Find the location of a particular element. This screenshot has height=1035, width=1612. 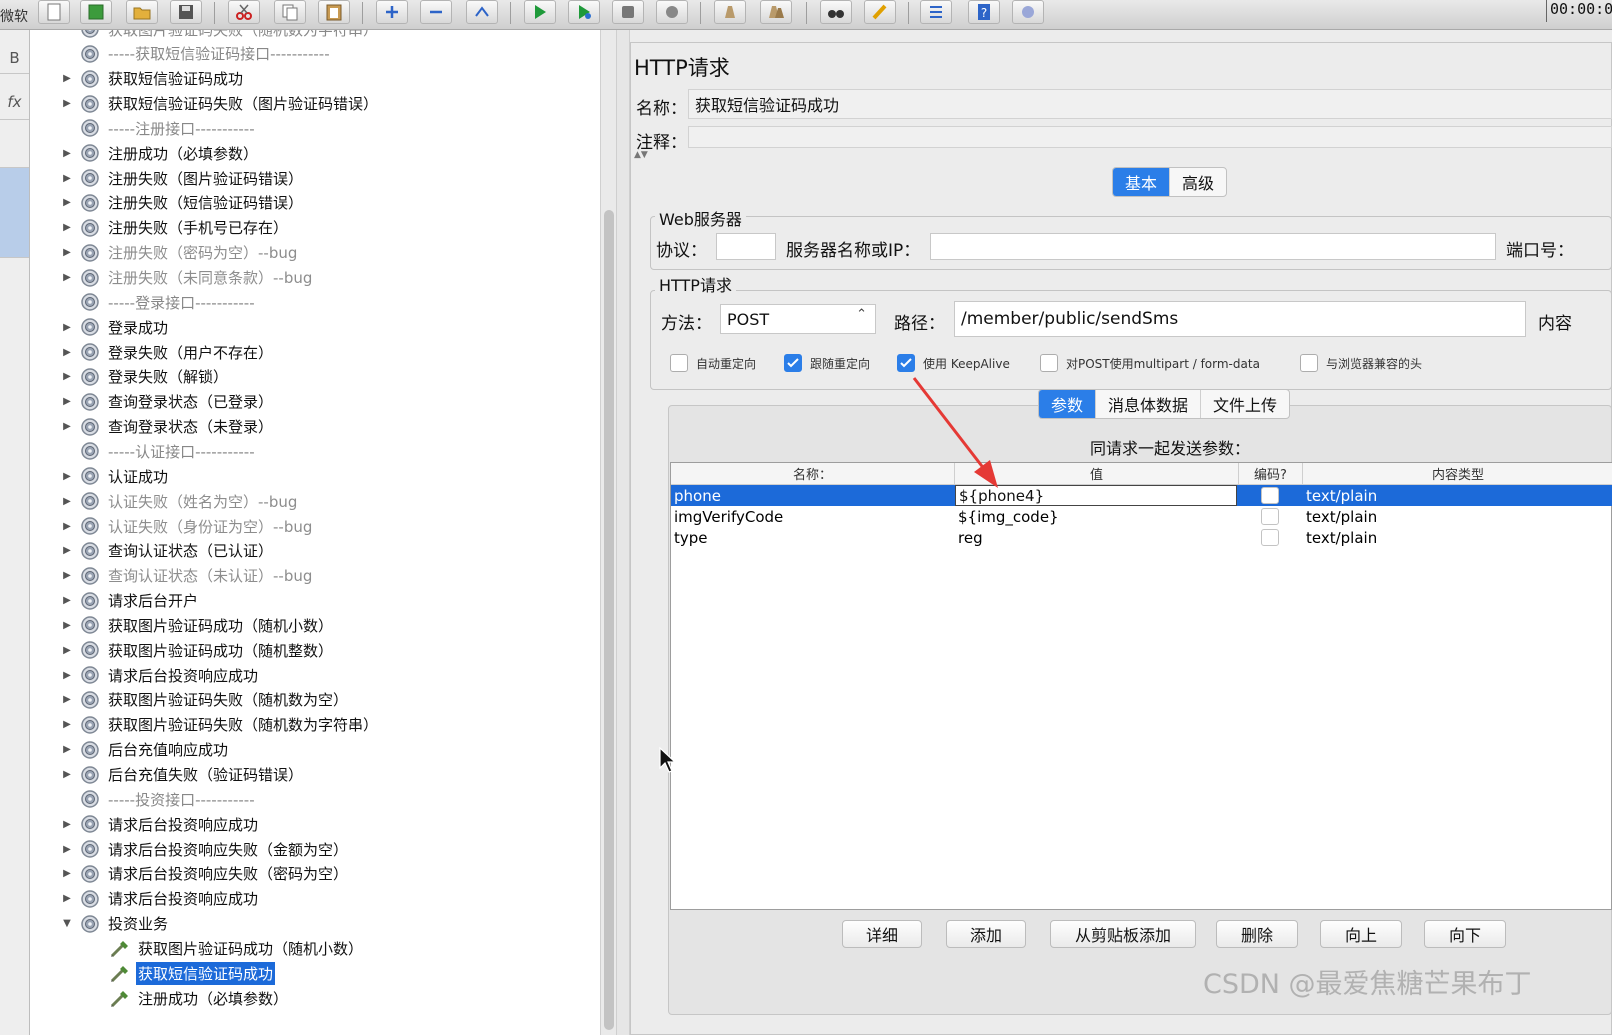

tree-item: 获取图片验证码失败（随机数为字符串） is located at coordinates (220, 35).